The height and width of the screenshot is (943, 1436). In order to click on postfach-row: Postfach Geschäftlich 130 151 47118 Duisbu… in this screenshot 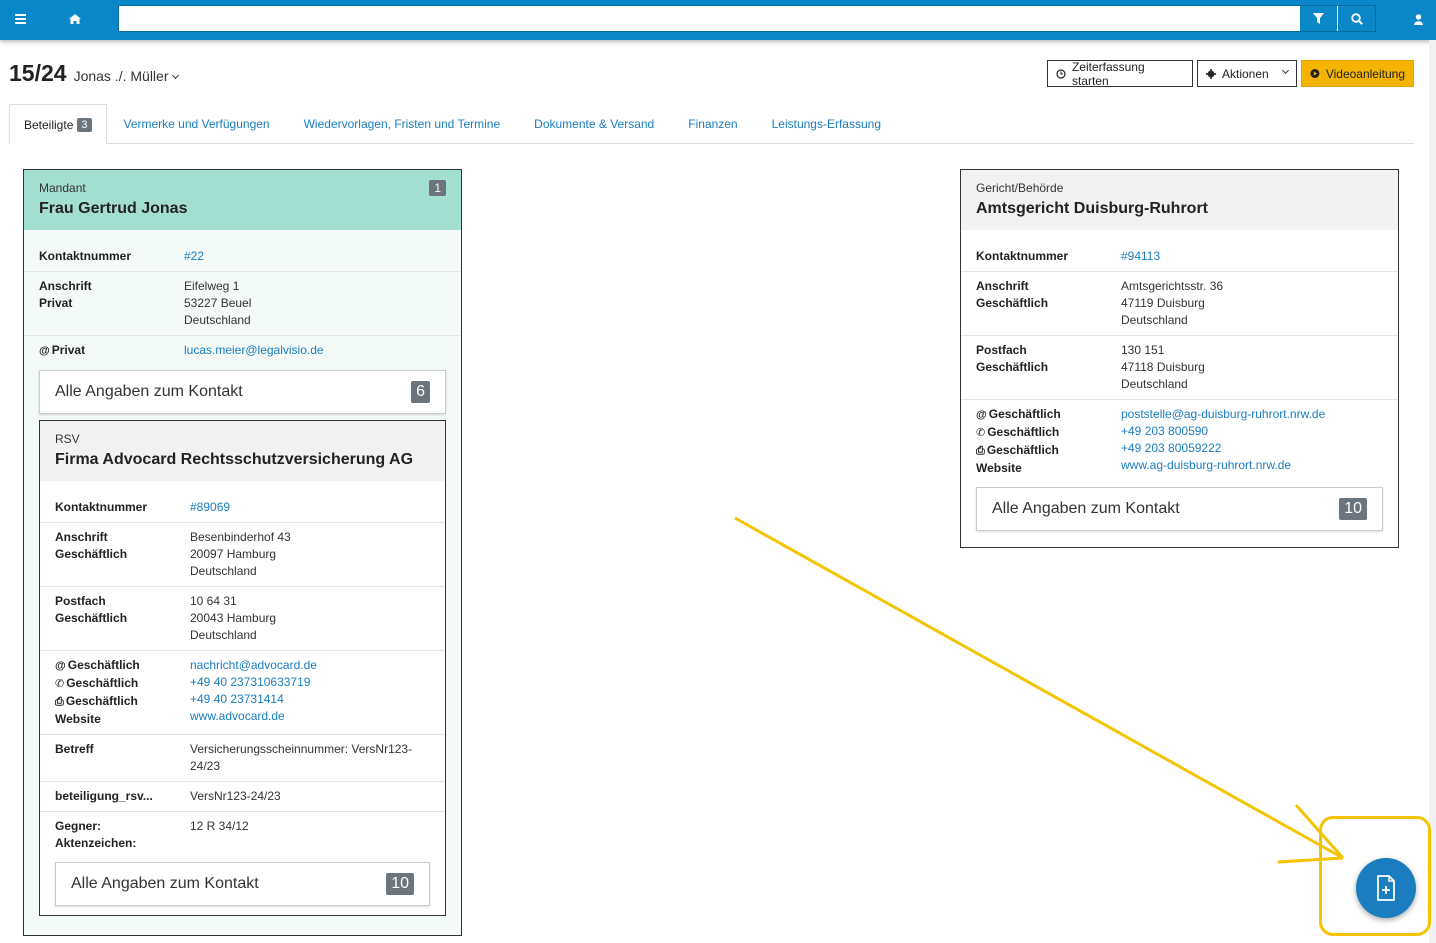, I will do `click(1179, 368)`.